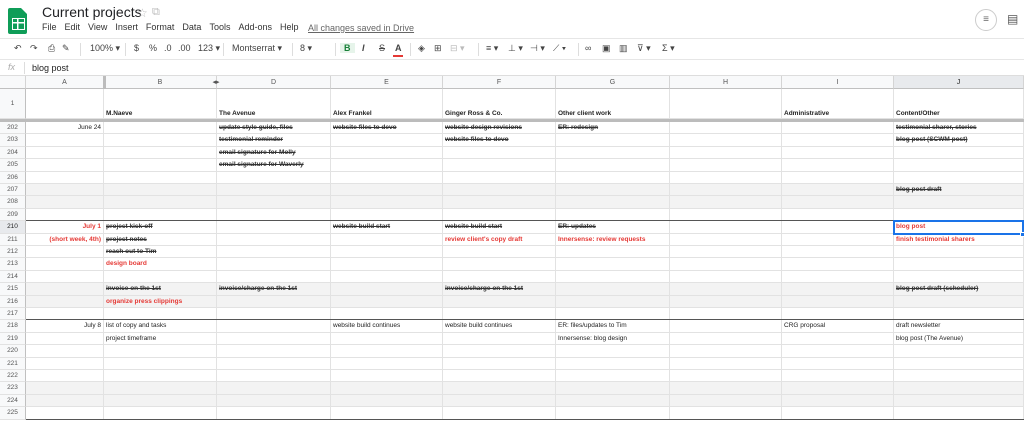 This screenshot has height=428, width=1024. I want to click on row-header: 202, so click(13, 128).